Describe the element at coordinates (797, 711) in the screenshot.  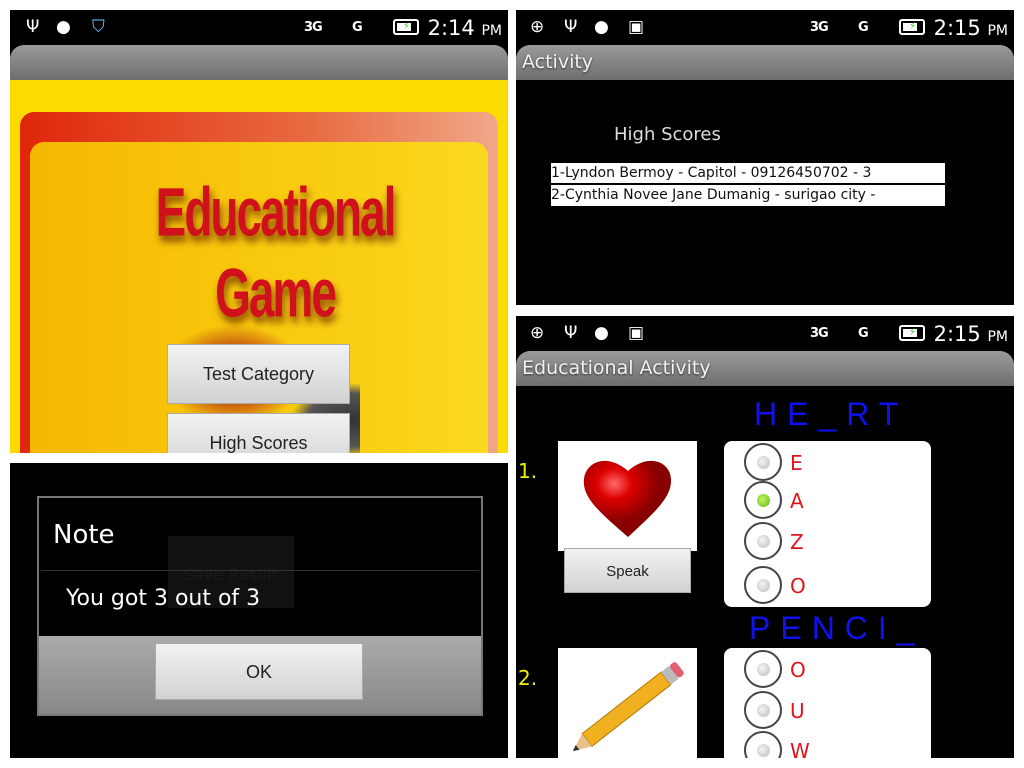
I see `option-label: U` at that location.